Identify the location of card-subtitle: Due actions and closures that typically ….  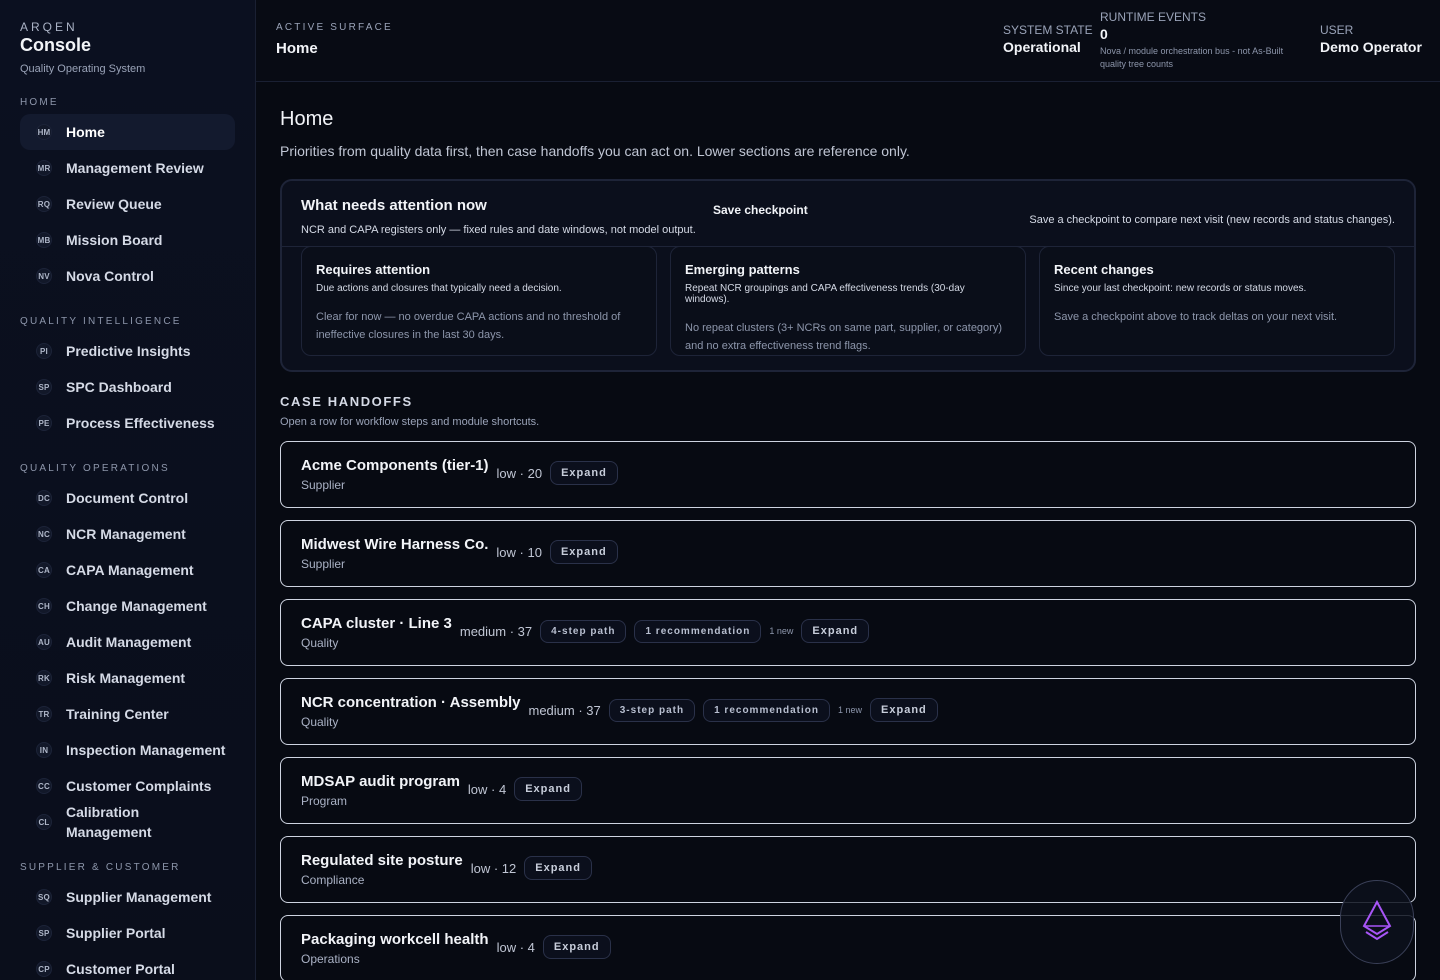
(439, 288).